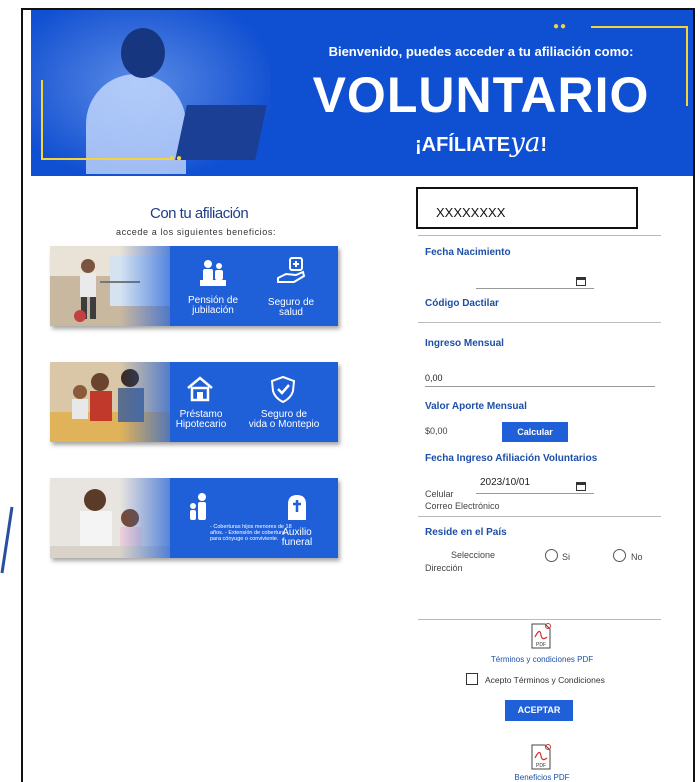 This screenshot has height=782, width=700. I want to click on card-label-line: vida o Montepio, so click(284, 424).